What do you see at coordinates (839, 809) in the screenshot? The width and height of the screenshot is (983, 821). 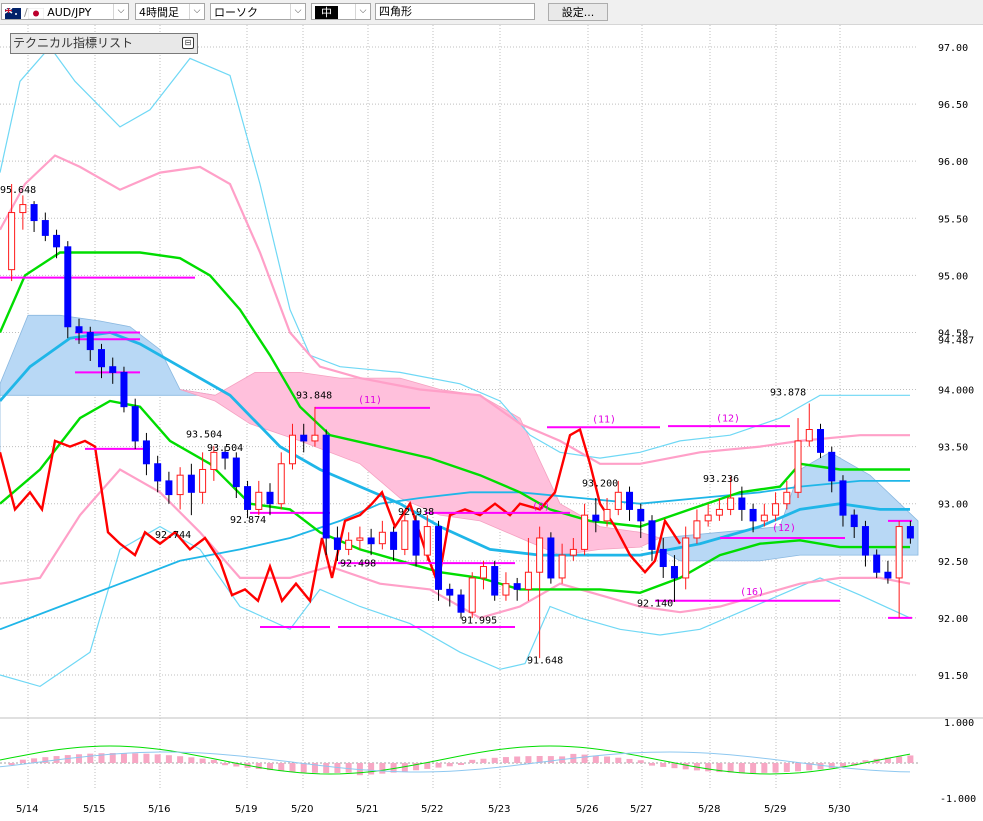 I see `date-tick-label: 5/30` at bounding box center [839, 809].